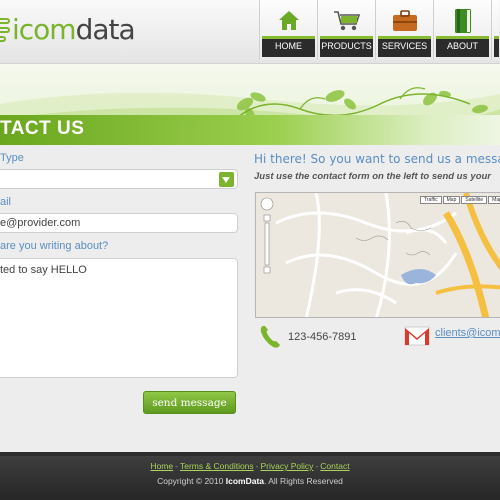  What do you see at coordinates (191, 481) in the screenshot?
I see `copyright-prefix: Copyright © 2010` at bounding box center [191, 481].